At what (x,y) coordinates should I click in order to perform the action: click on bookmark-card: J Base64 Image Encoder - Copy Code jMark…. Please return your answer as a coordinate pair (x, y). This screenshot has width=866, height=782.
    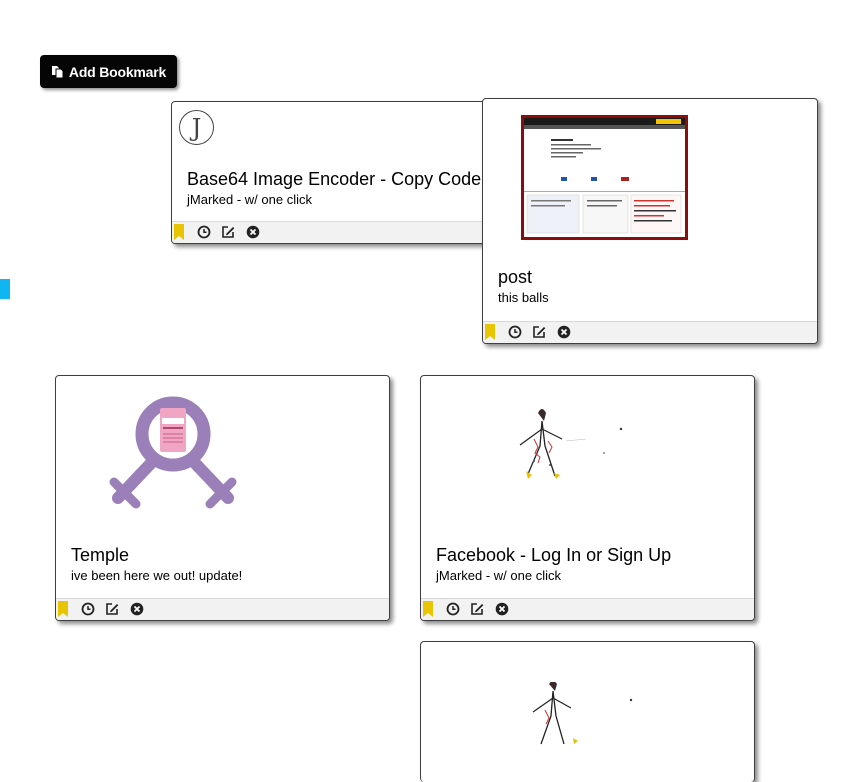
    Looking at the image, I should click on (332, 172).